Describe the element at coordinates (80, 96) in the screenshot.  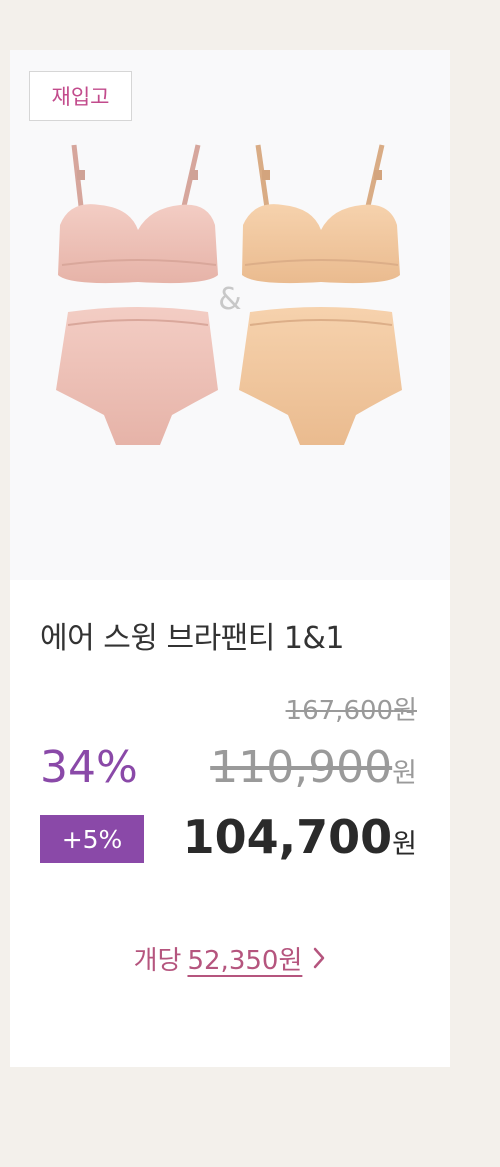
I see `restock-badge: 재입고` at that location.